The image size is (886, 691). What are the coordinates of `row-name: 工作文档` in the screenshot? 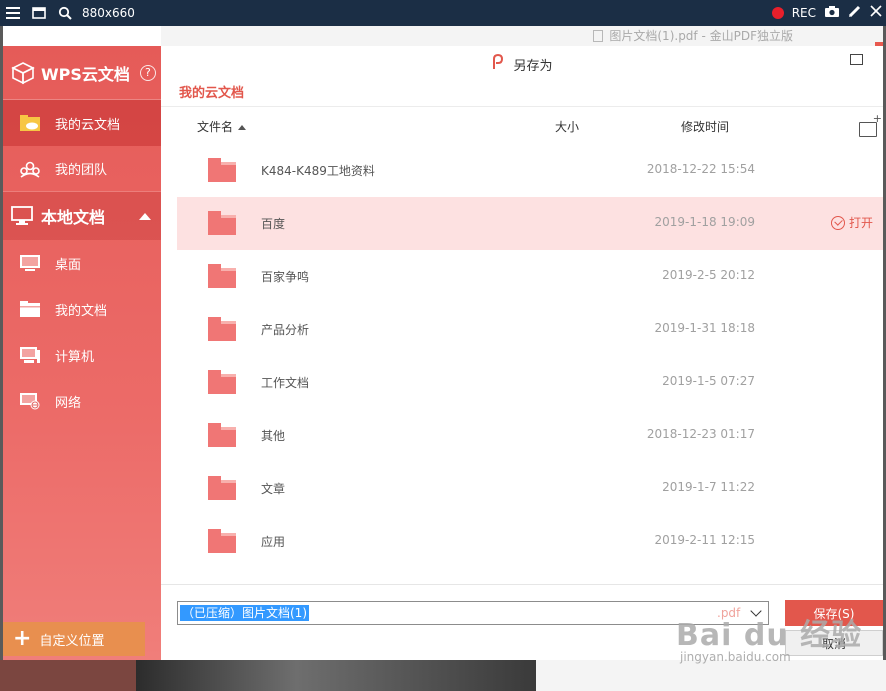 It's located at (285, 383).